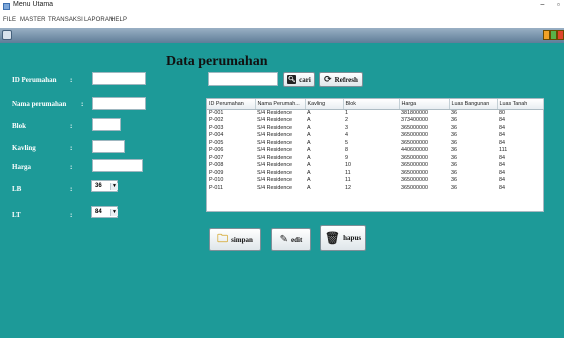  Describe the element at coordinates (33, 4) in the screenshot. I see `window-title: Menu Utama` at that location.